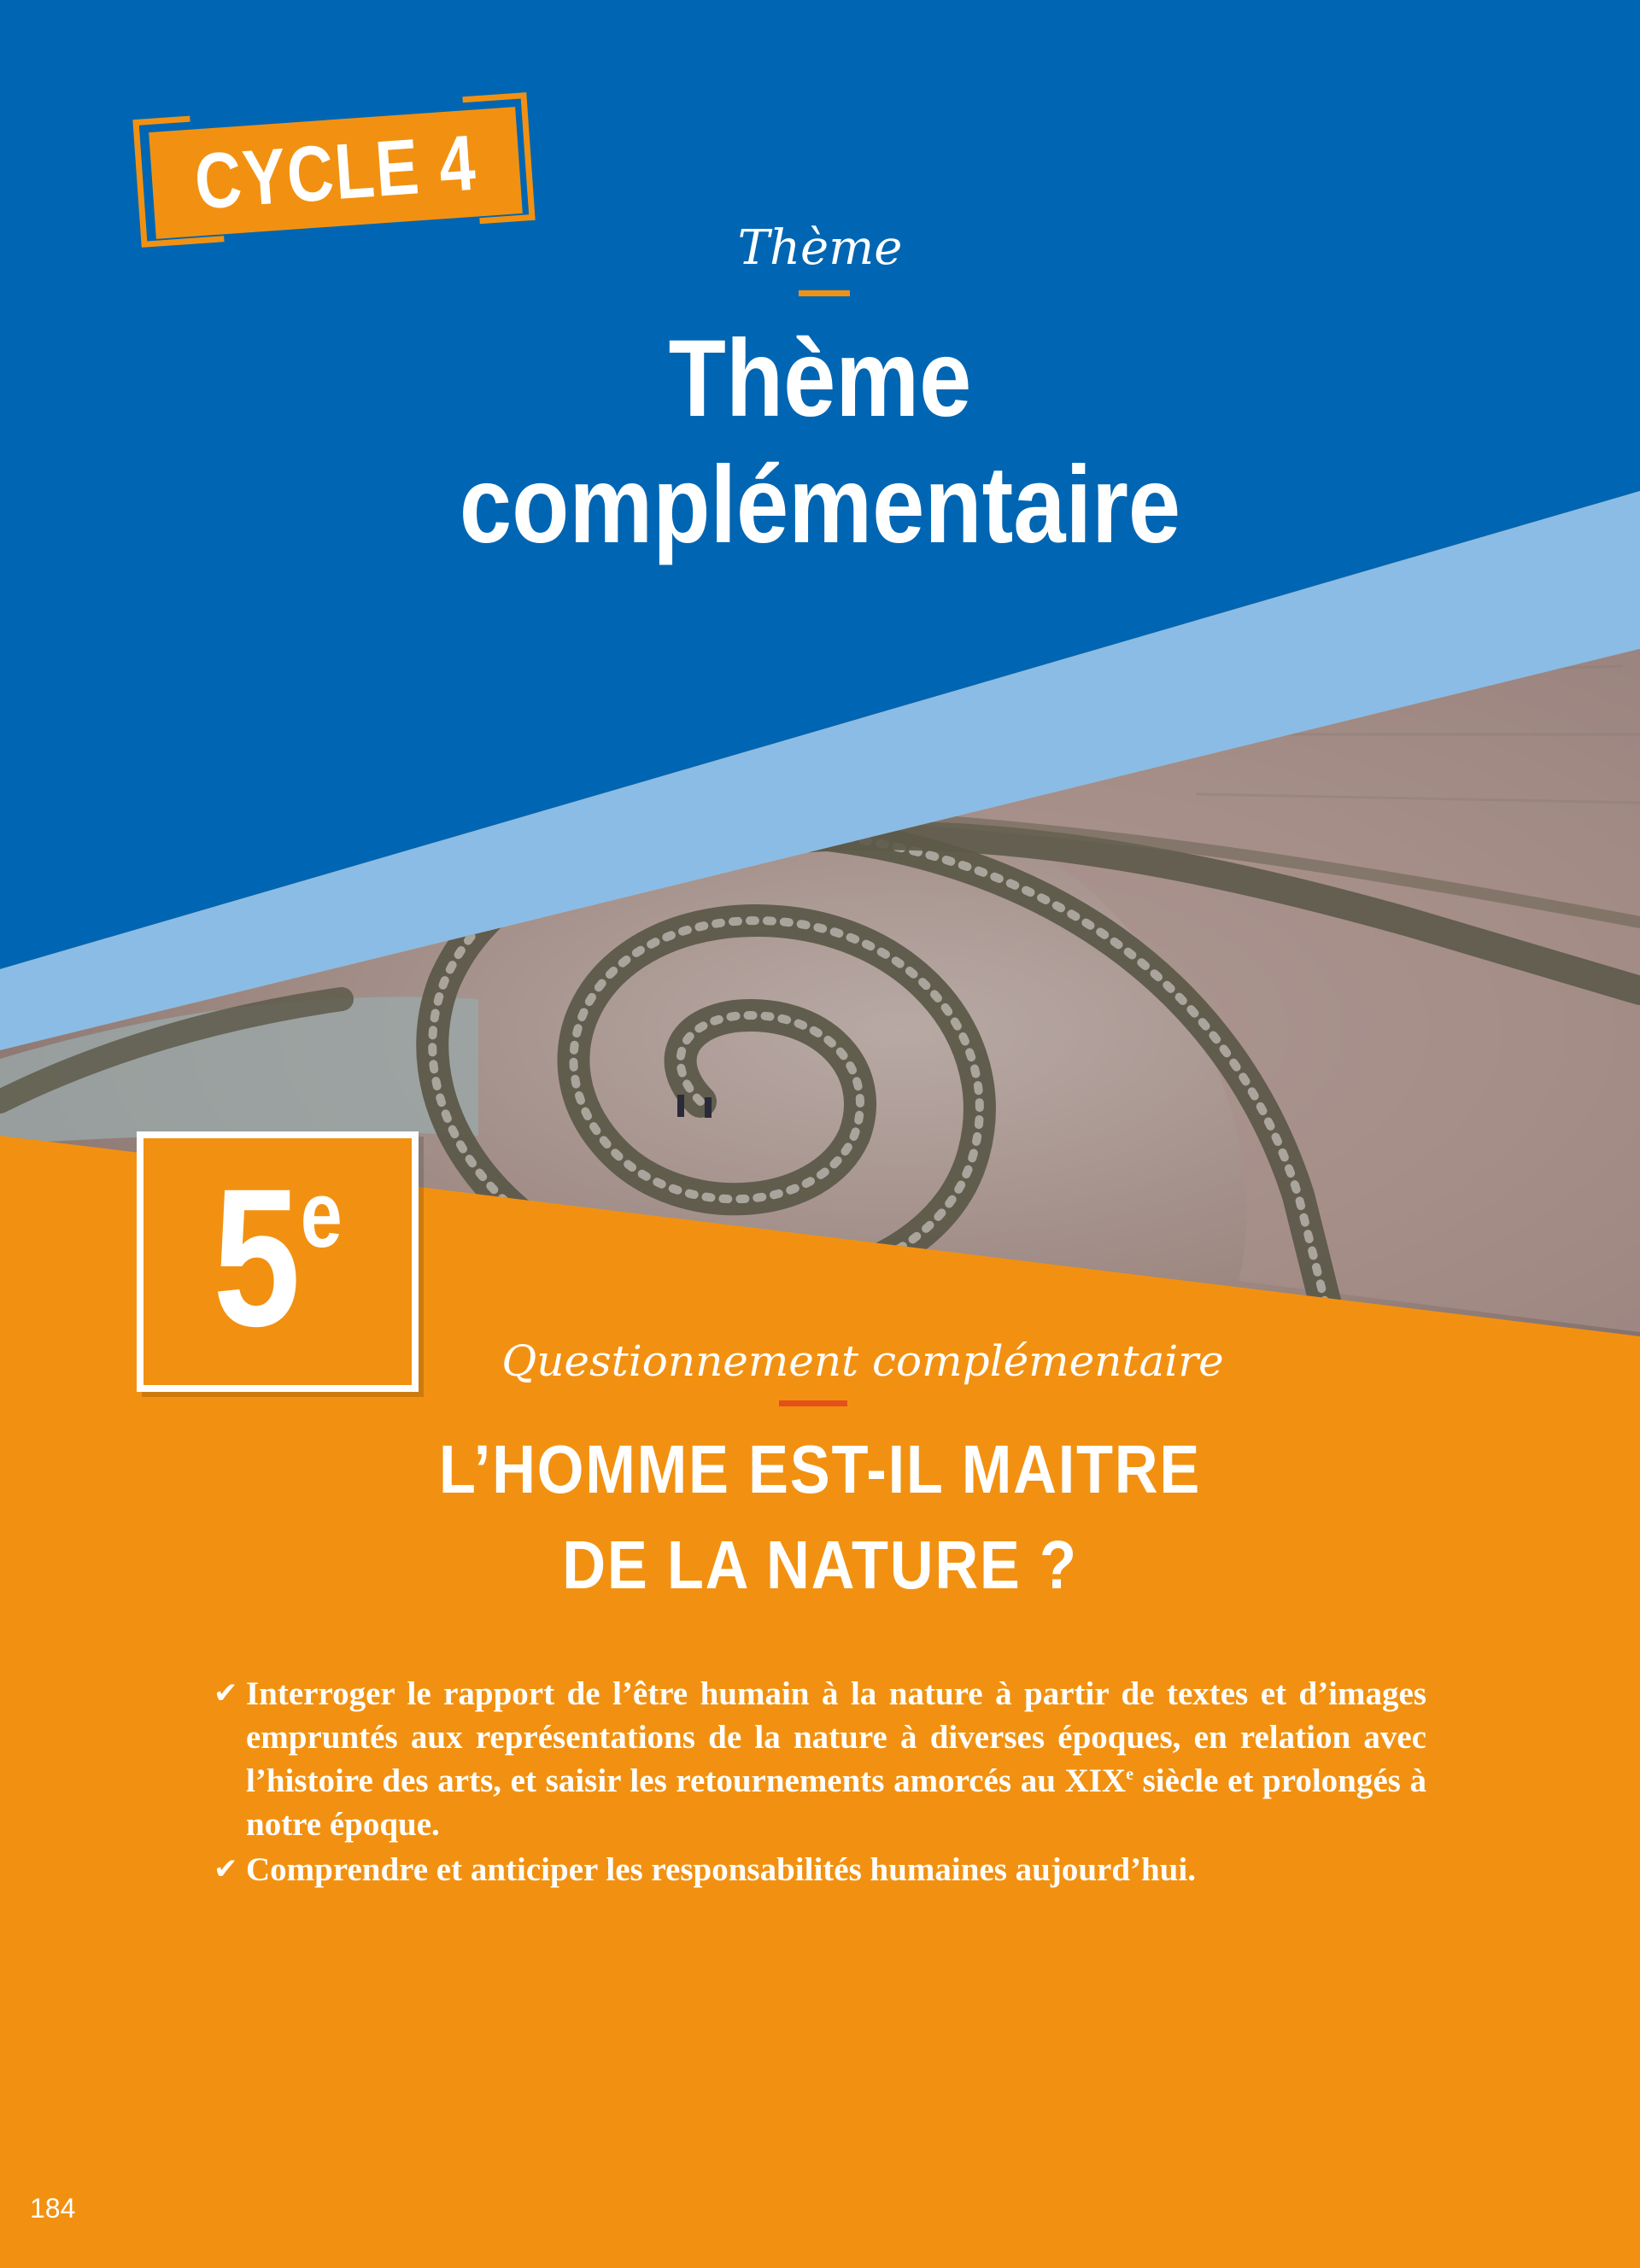 This screenshot has width=1640, height=2268. What do you see at coordinates (824, 293) in the screenshot?
I see `theme-rule` at bounding box center [824, 293].